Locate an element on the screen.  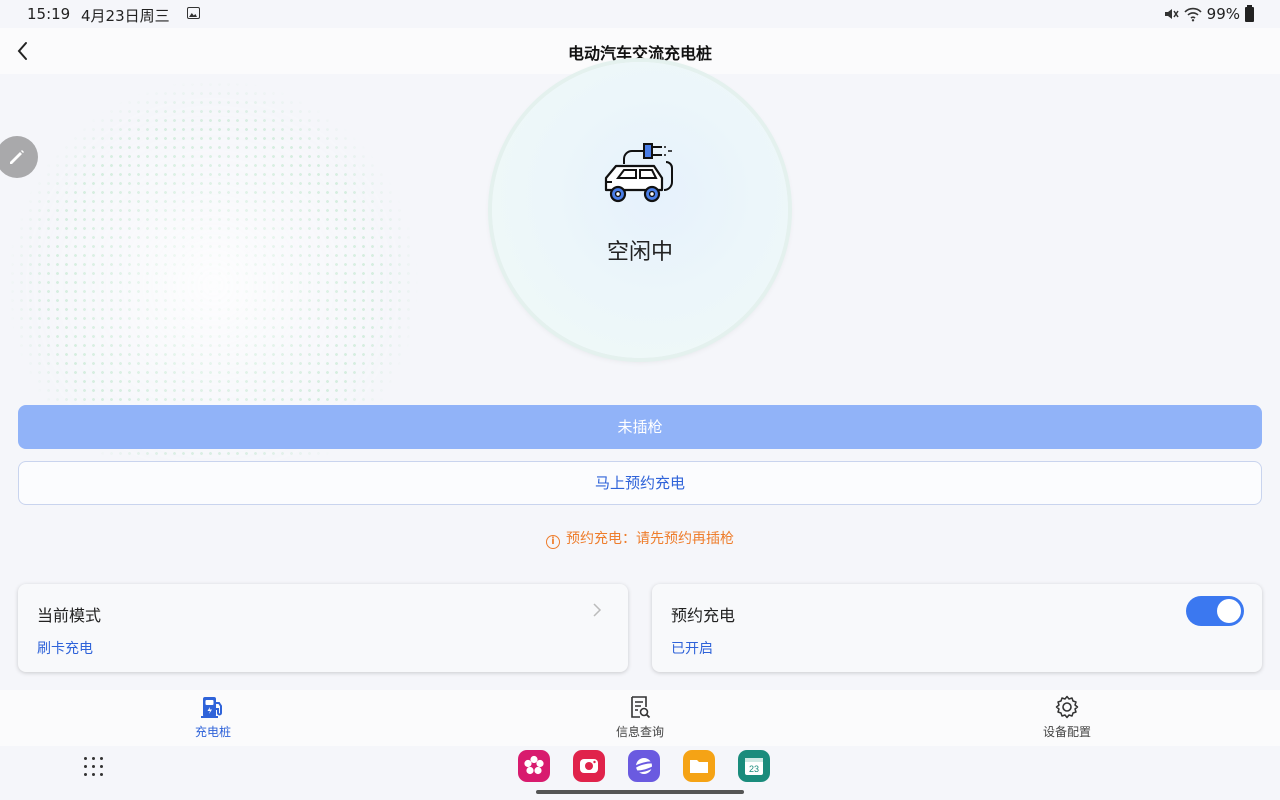
nav-label-device-config: 设备配置 is located at coordinates (1066, 732).